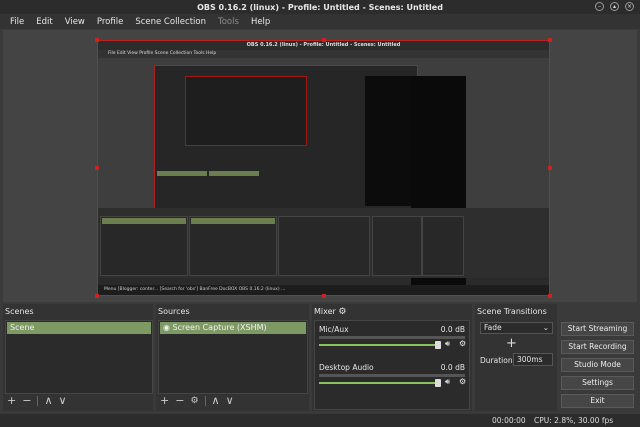 This screenshot has width=640, height=427. I want to click on status-cpu: CPU: 2.8%, 30.00 fps, so click(574, 420).